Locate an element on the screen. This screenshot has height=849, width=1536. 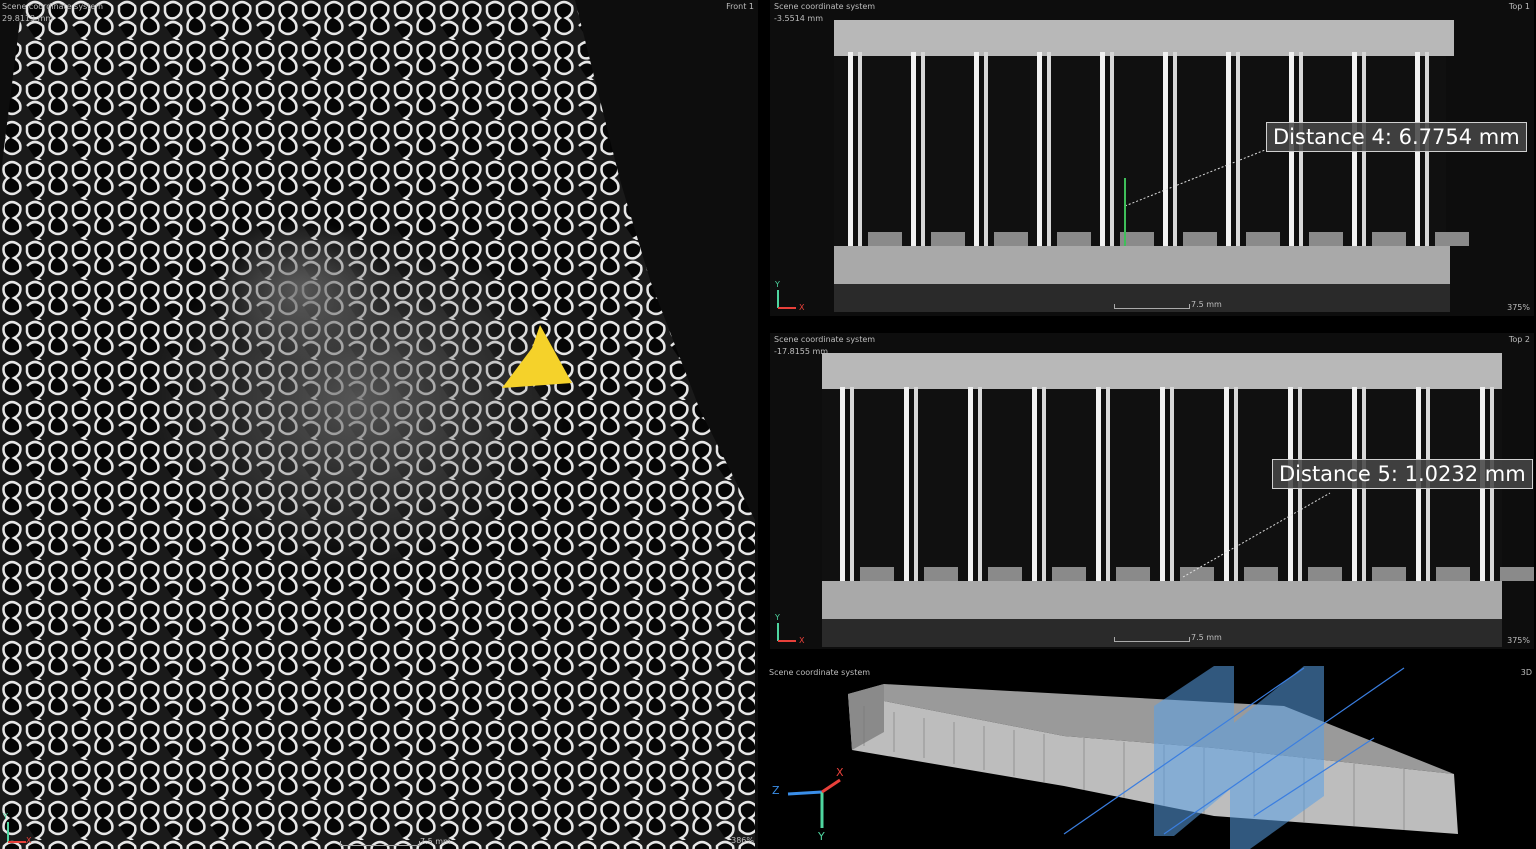
front-axis-x-label: X is located at coordinates (29, 840).